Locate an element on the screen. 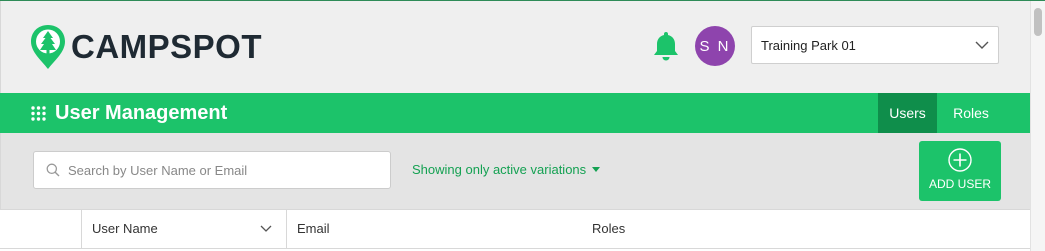  page-title: User Management is located at coordinates (141, 113).